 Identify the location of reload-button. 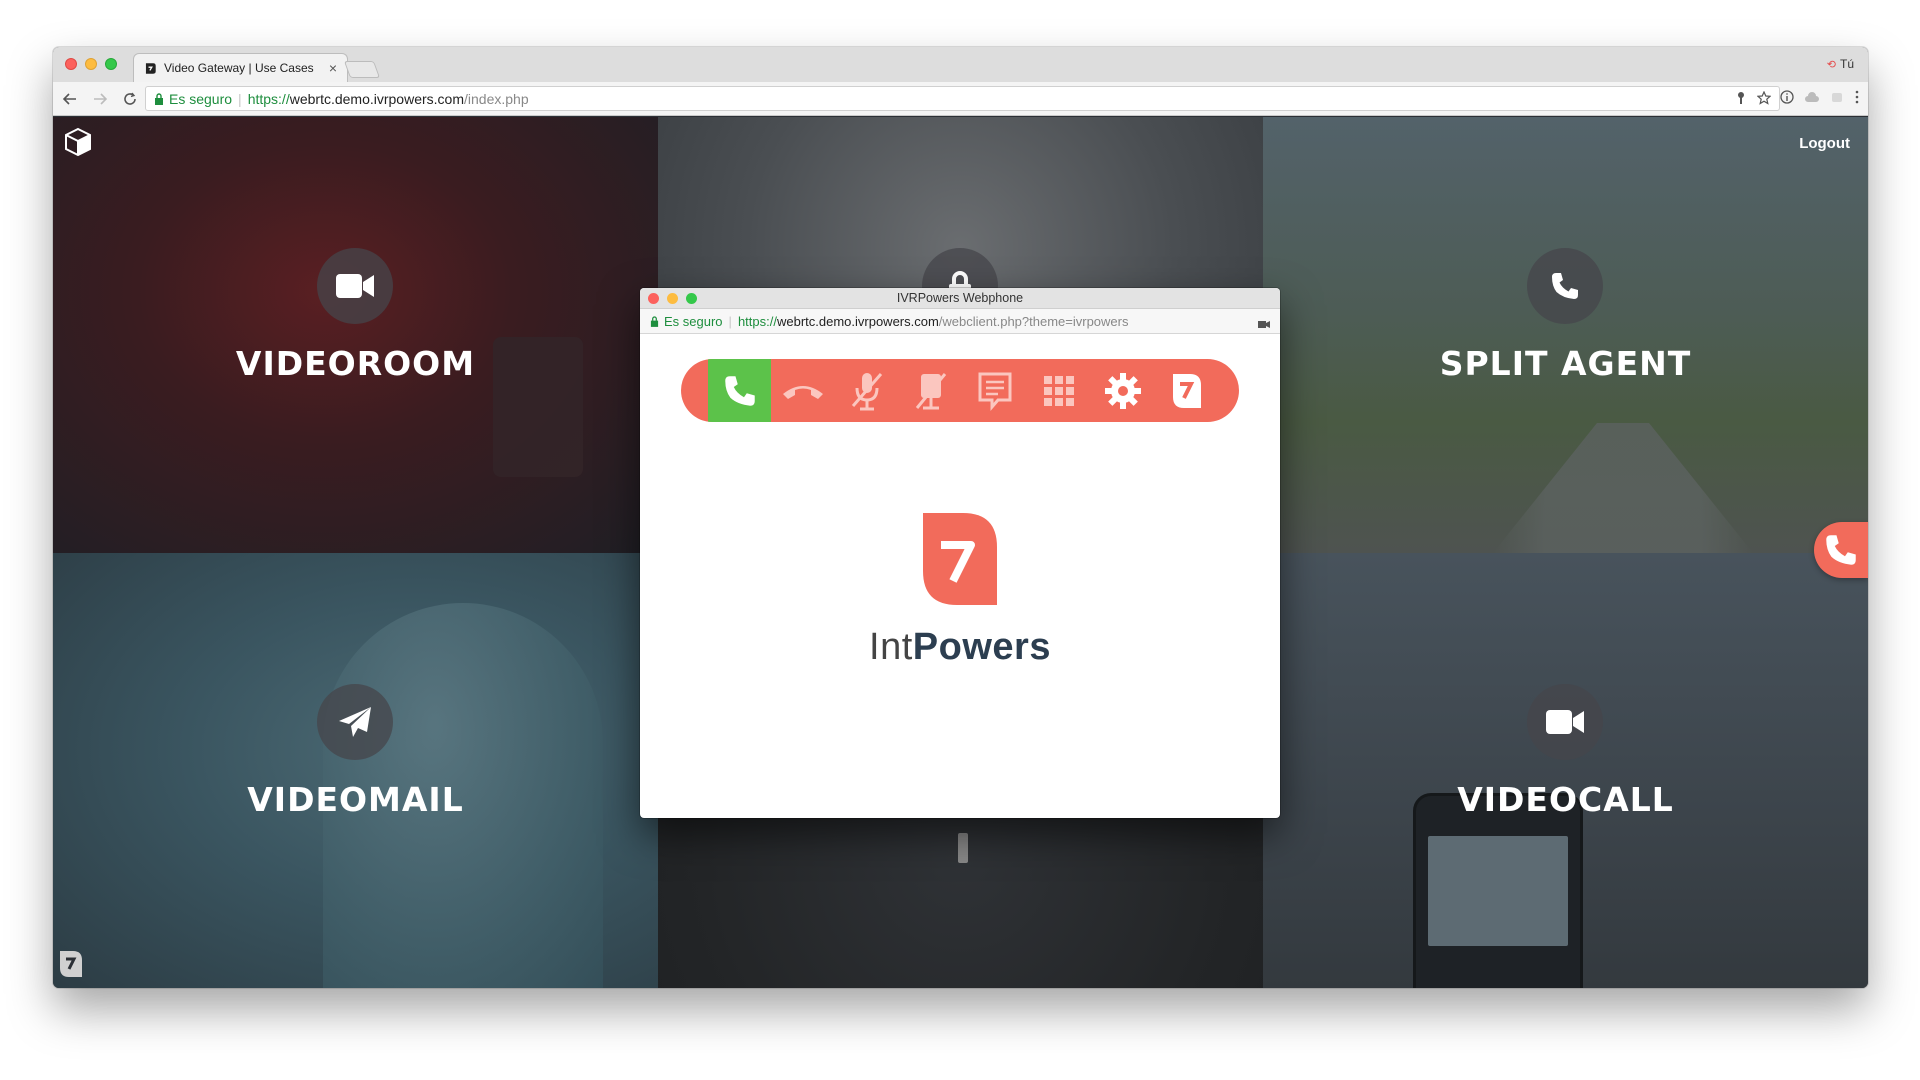
(130, 99).